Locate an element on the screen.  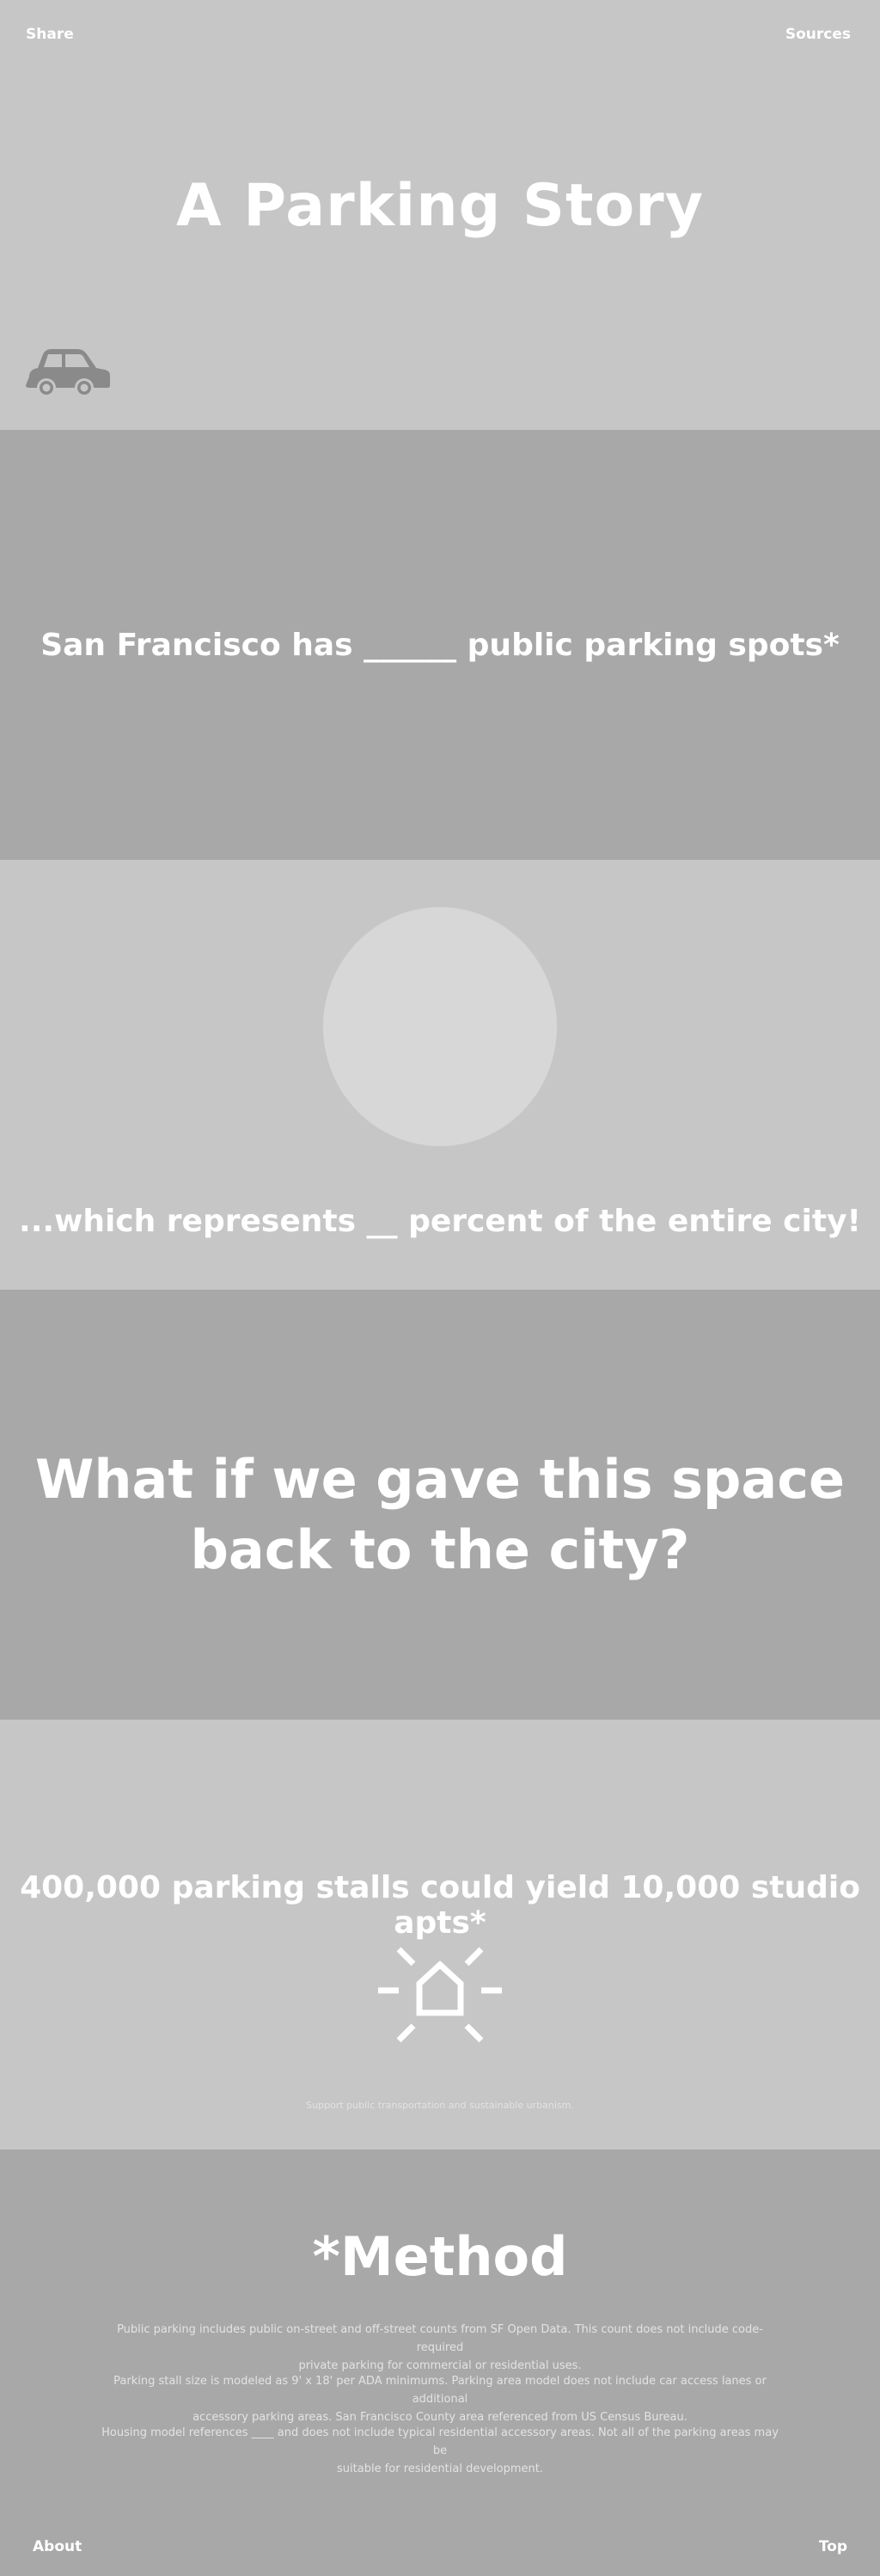
house-icon is located at coordinates (440, 1995).